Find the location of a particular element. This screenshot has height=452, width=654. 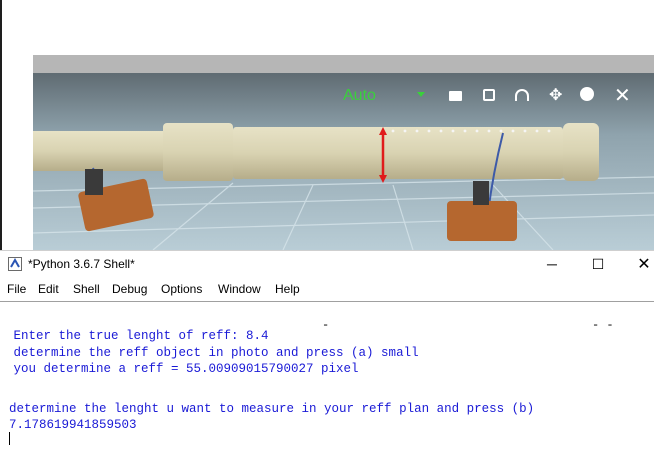

python-idle-icon is located at coordinates (15, 264).